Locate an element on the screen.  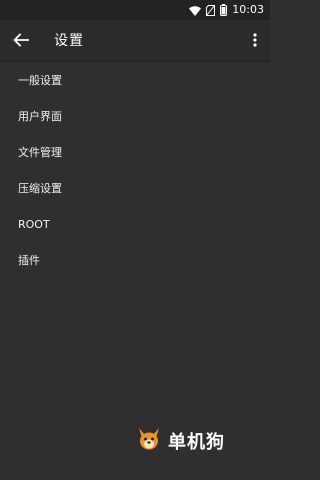
menu-item-label: 用户界面 is located at coordinates (40, 116).